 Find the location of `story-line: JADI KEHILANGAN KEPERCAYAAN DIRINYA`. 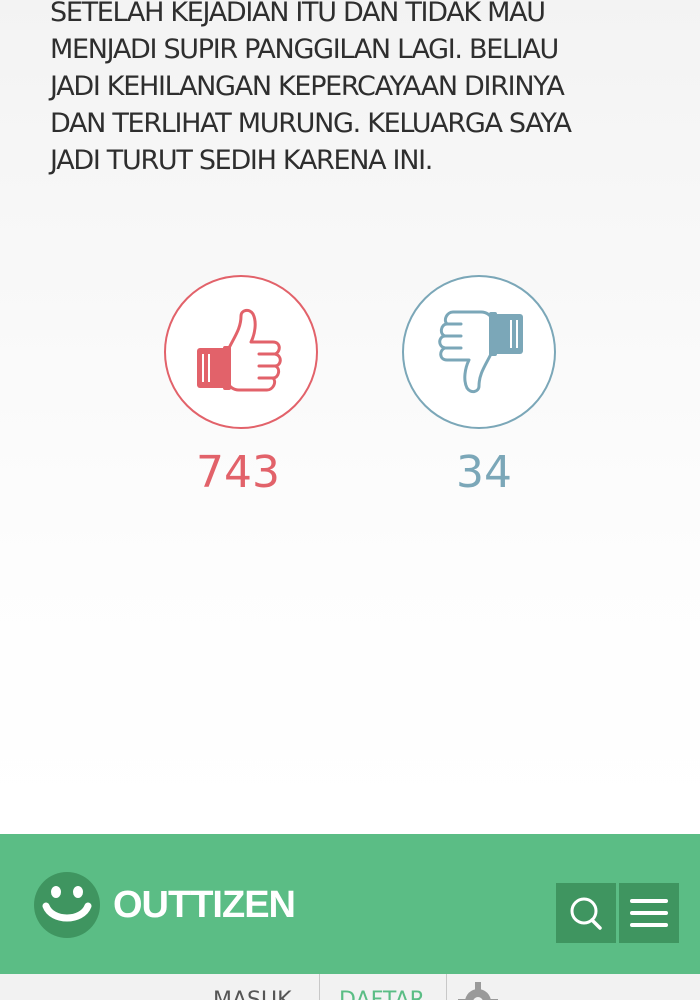

story-line: JADI KEHILANGAN KEPERCAYAAN DIRINYA is located at coordinates (307, 86).